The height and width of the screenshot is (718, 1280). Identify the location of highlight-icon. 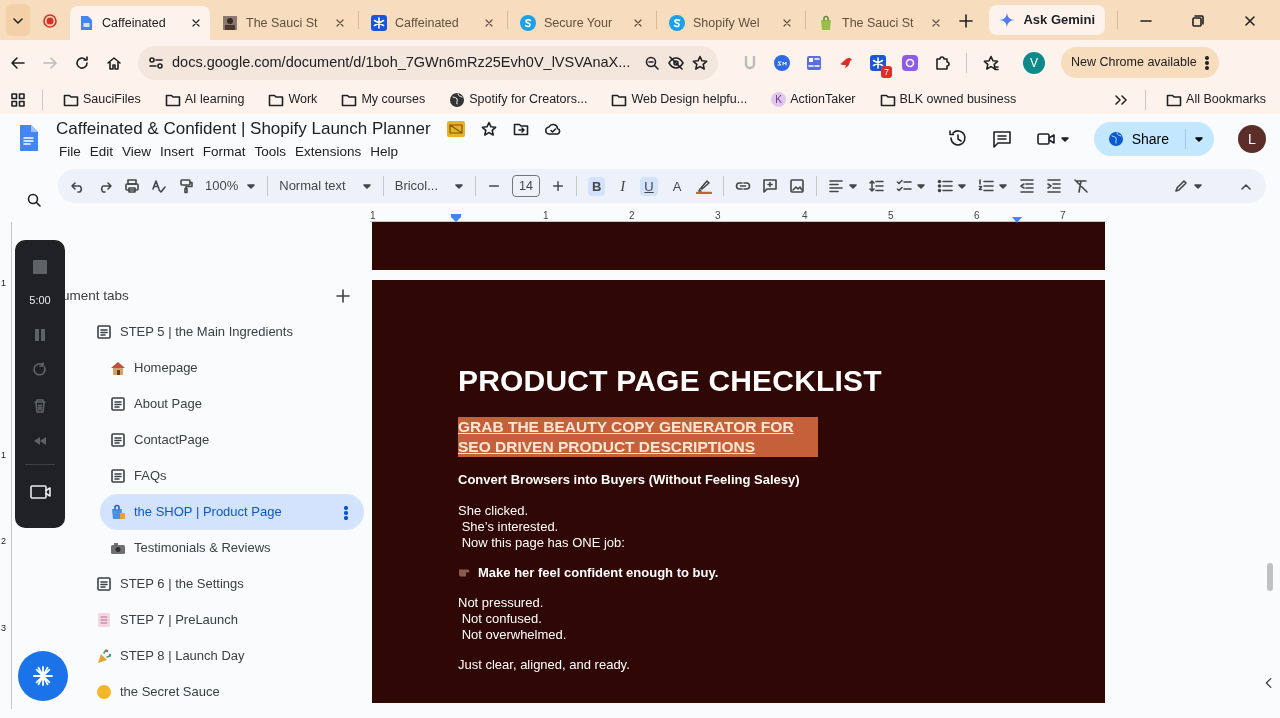
(704, 186).